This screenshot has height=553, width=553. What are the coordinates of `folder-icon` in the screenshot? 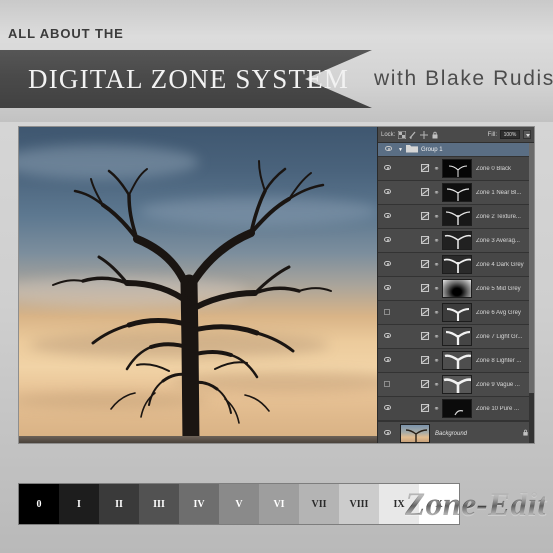 It's located at (411, 149).